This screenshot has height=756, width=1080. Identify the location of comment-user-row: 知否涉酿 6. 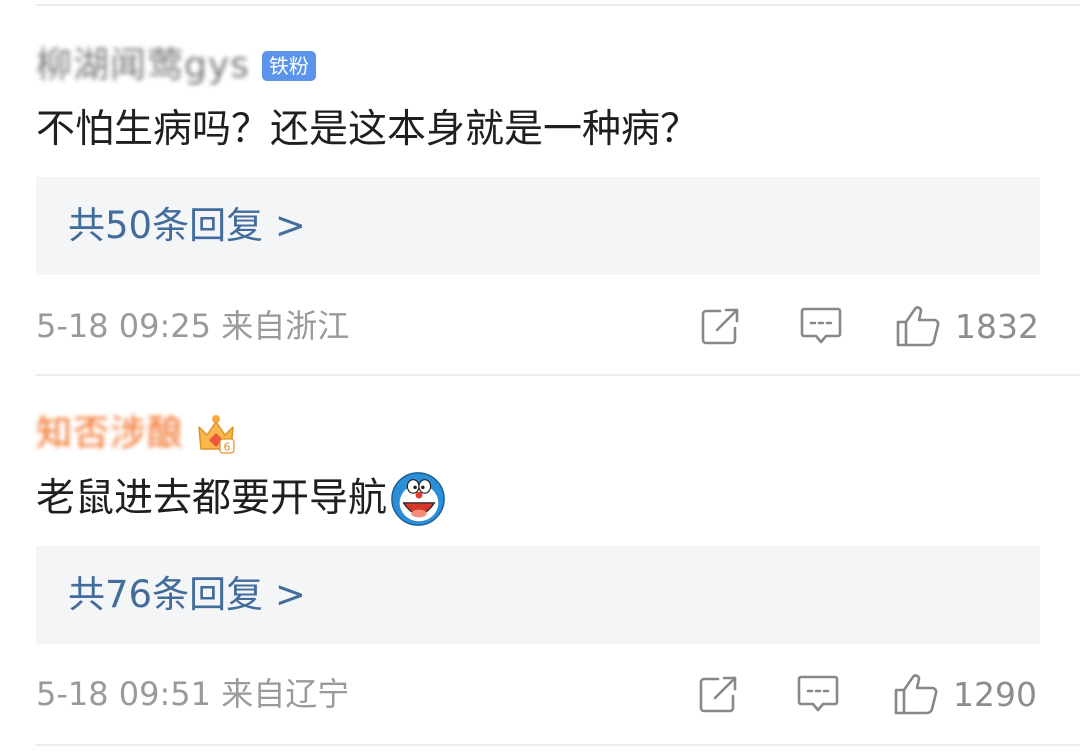
(136, 434).